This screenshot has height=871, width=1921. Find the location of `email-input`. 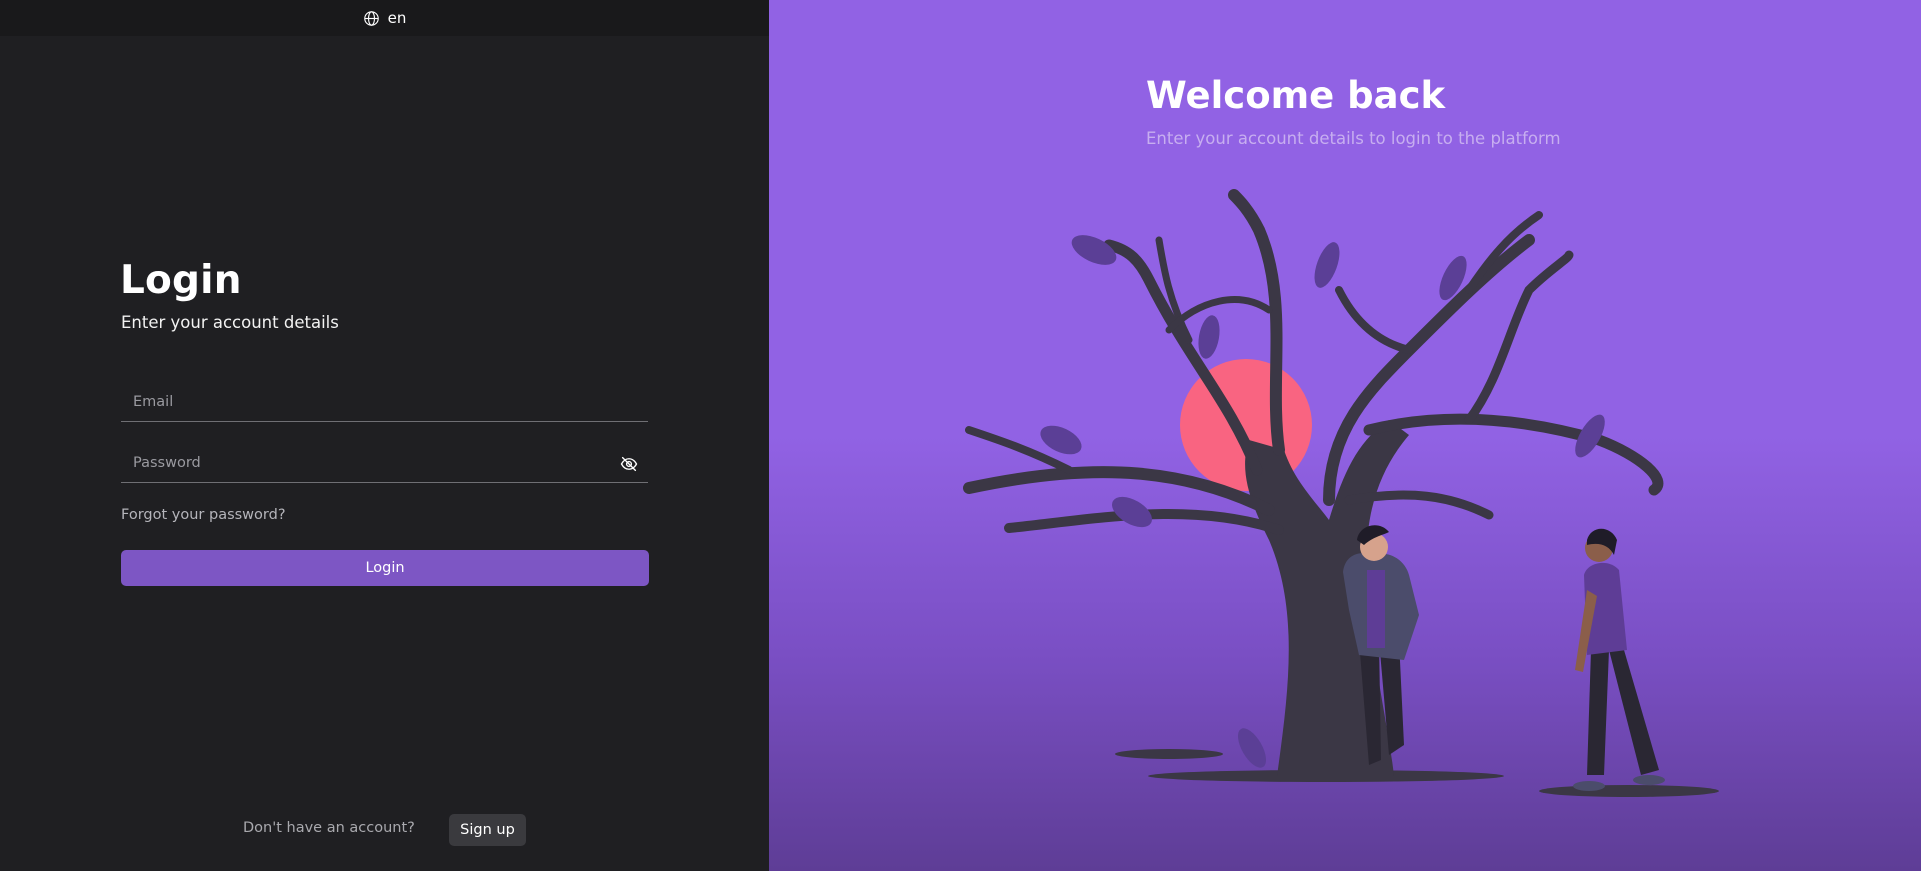

email-input is located at coordinates (384, 402).